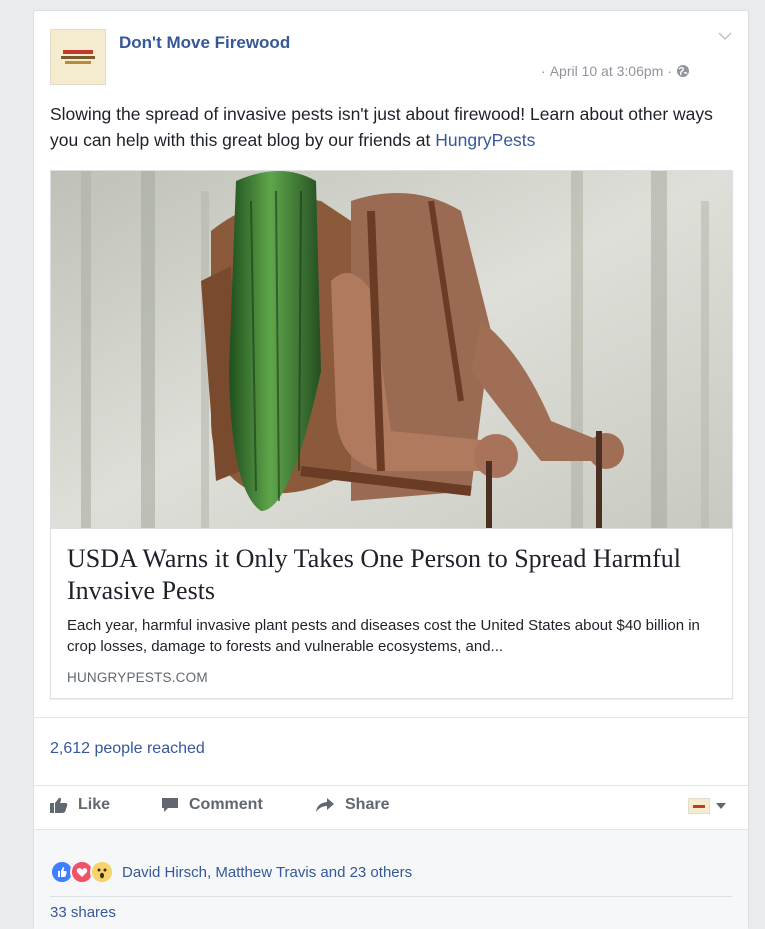 The width and height of the screenshot is (765, 929). What do you see at coordinates (83, 912) in the screenshot?
I see `shares-count-link: 33 shares` at bounding box center [83, 912].